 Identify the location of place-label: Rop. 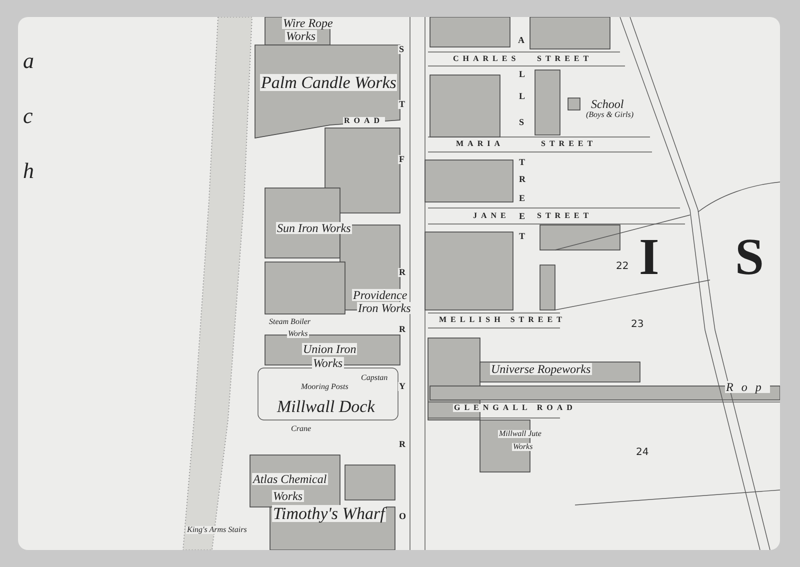
(747, 387).